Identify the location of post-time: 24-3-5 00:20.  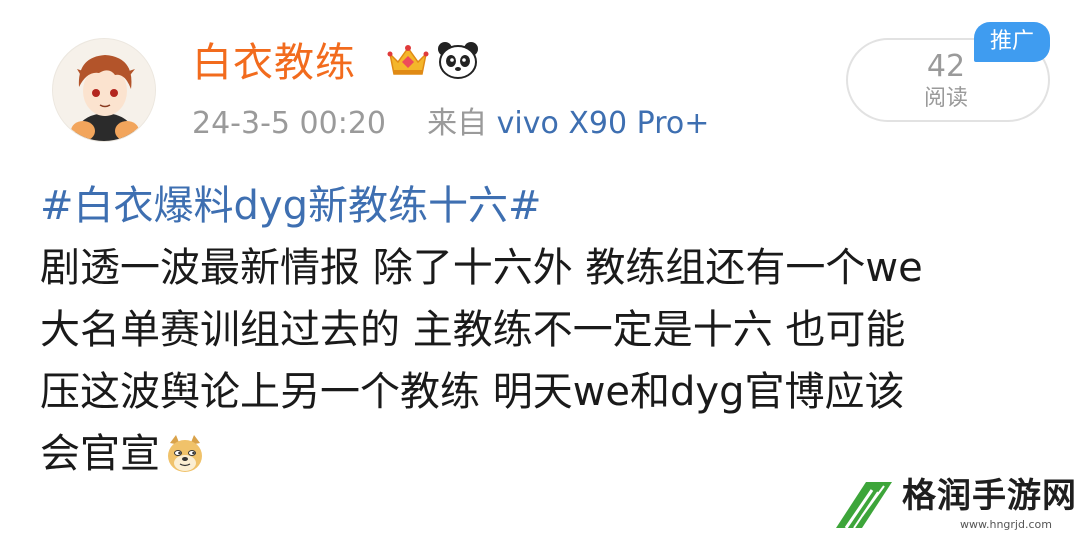
(289, 123).